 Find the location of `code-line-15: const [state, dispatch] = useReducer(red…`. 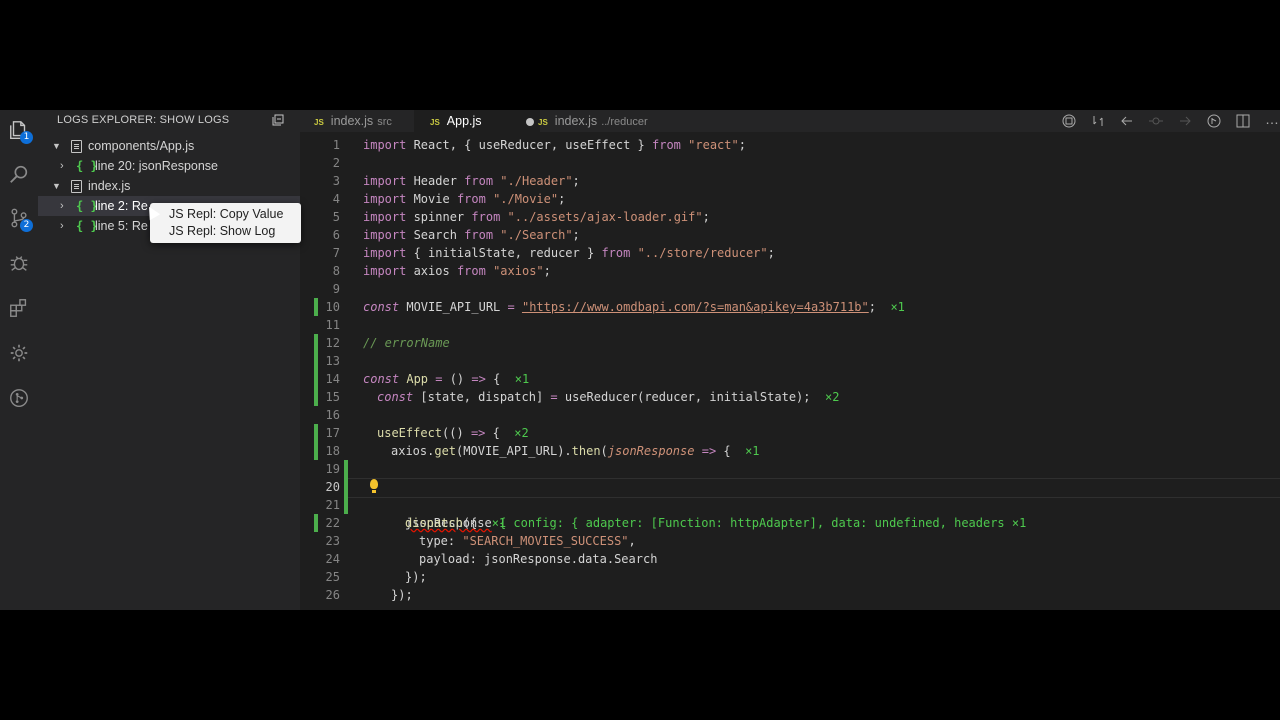

code-line-15: const [state, dispatch] = useReducer(red… is located at coordinates (608, 397).